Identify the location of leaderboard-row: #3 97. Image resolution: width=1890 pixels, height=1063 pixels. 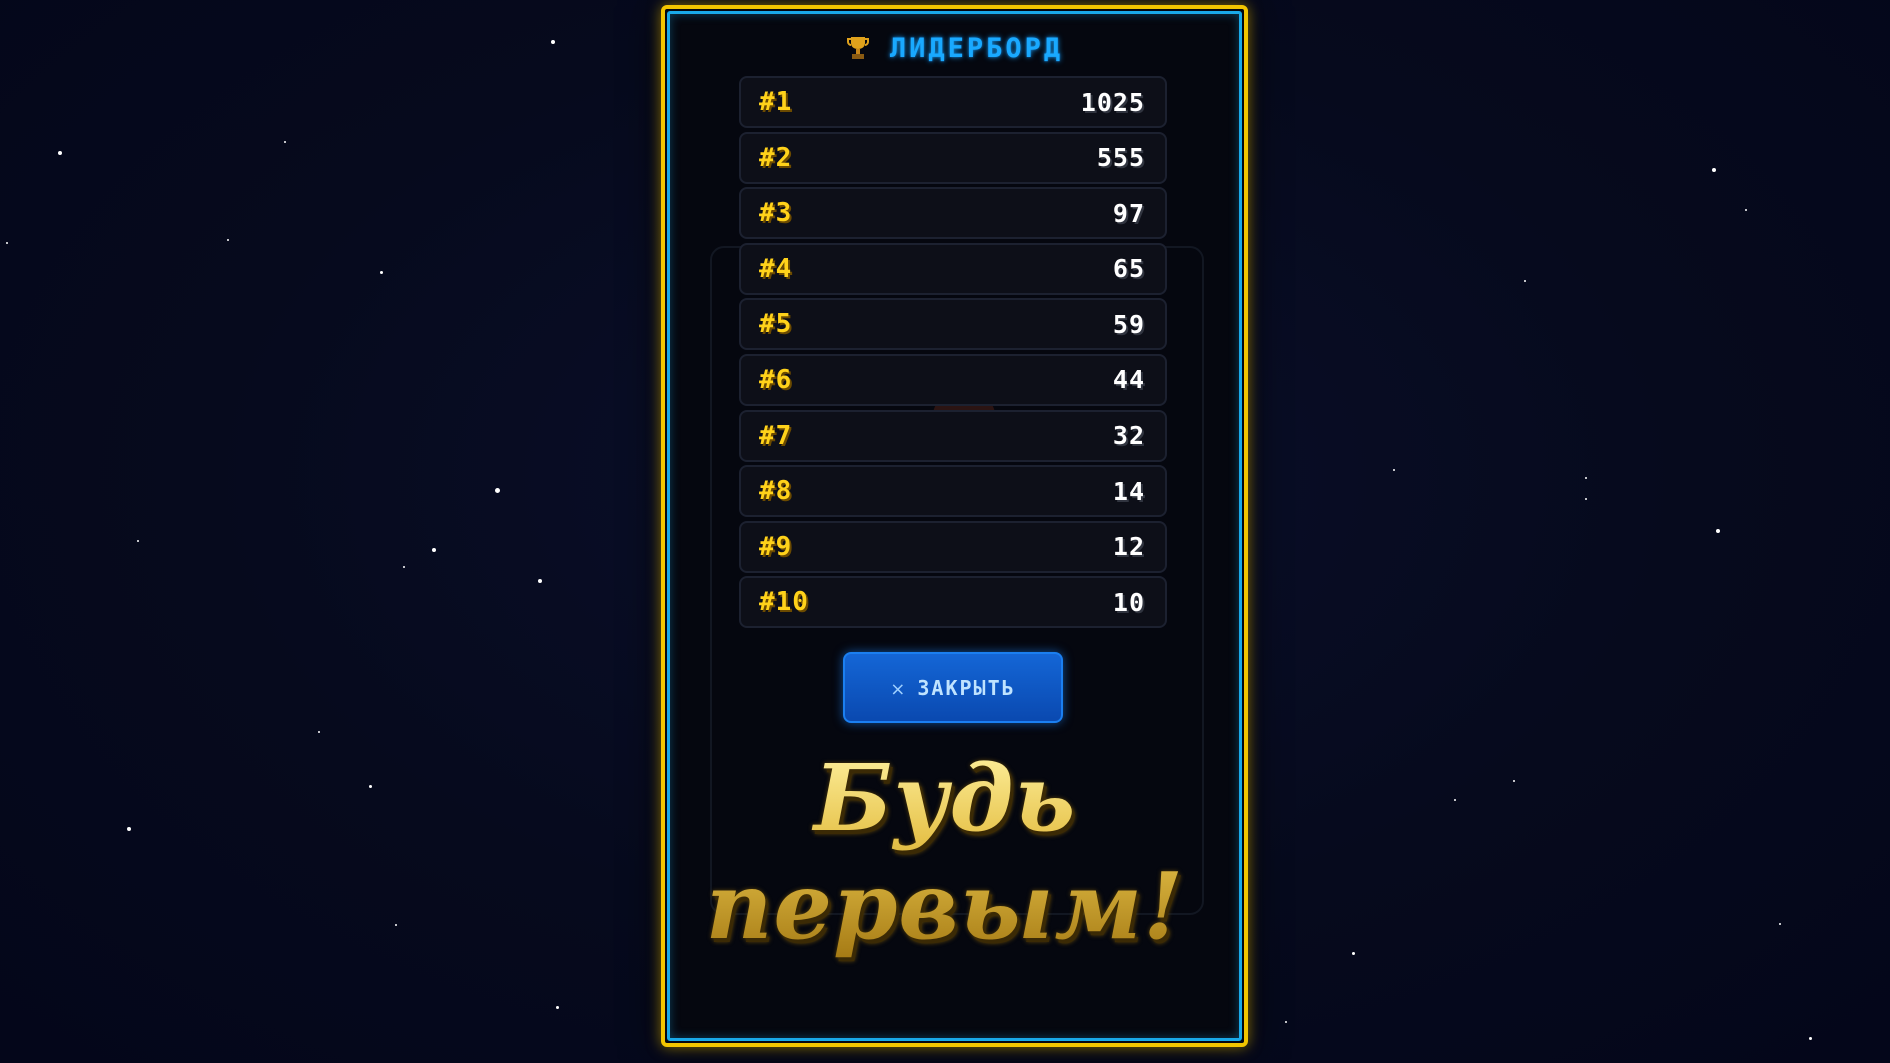
(953, 213).